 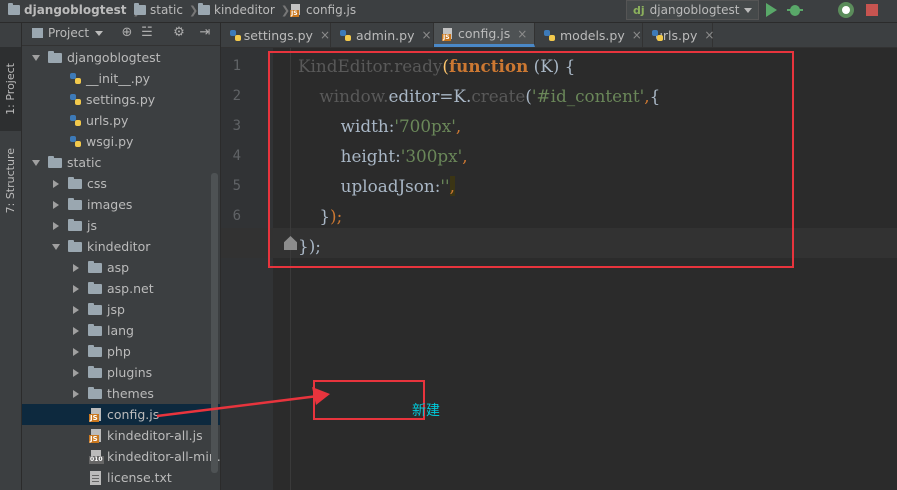 I want to click on annotation-arrow-shaft, so click(x=237, y=406).